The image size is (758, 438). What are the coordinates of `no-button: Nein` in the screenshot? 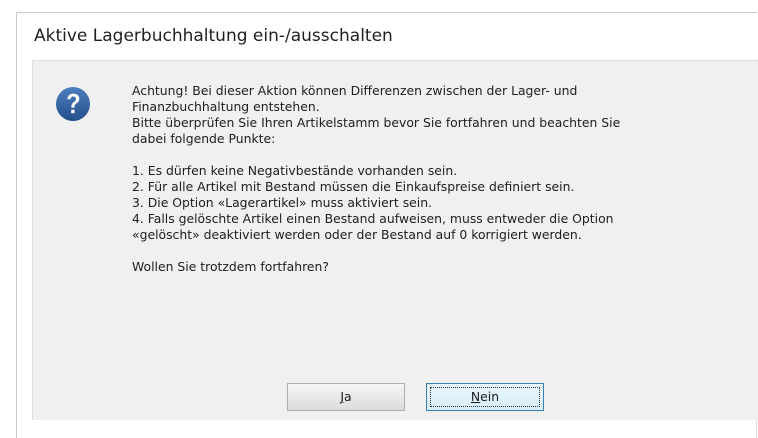 It's located at (485, 397).